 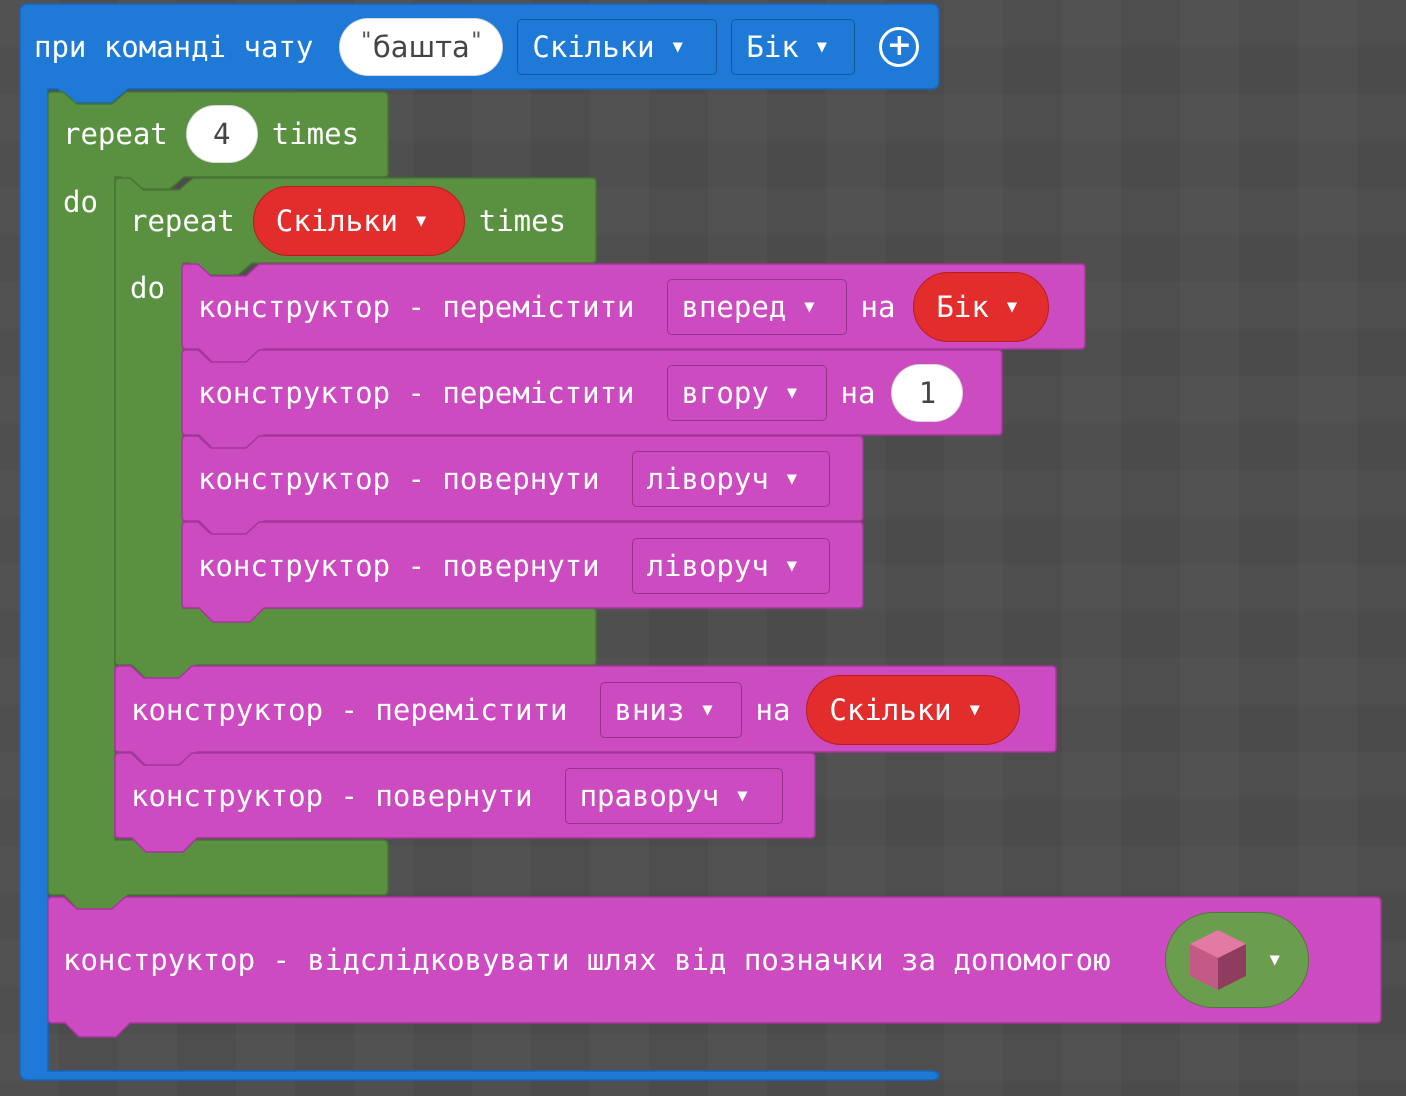 I want to click on chat-command-field: " башта ", so click(x=421, y=47).